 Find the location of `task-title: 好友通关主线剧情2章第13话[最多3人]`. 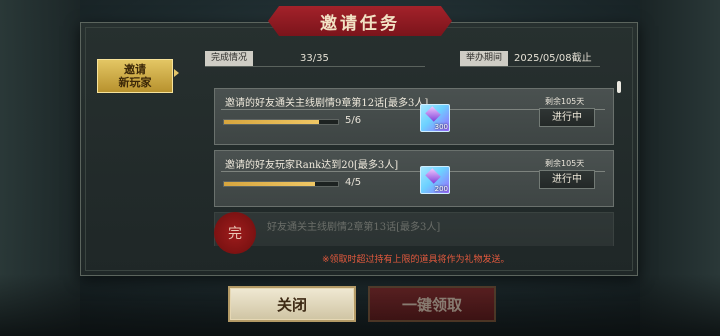

task-title: 好友通关主线剧情2章第13话[最多3人] is located at coordinates (354, 227).